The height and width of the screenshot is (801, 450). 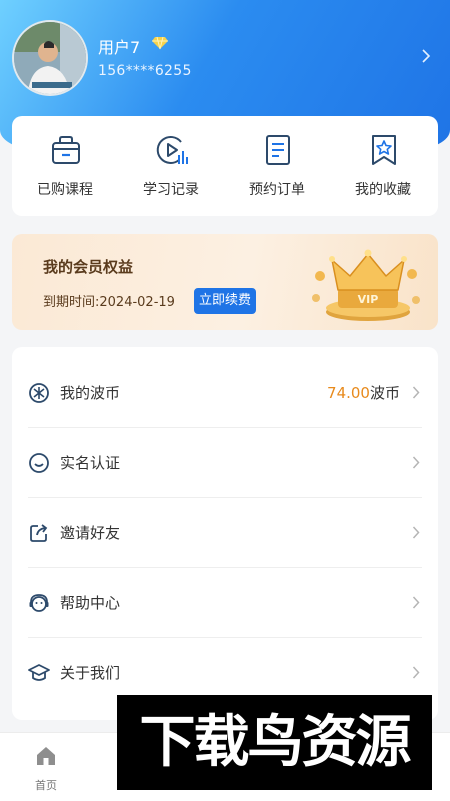 I want to click on graduation-cap-icon, so click(x=39, y=672).